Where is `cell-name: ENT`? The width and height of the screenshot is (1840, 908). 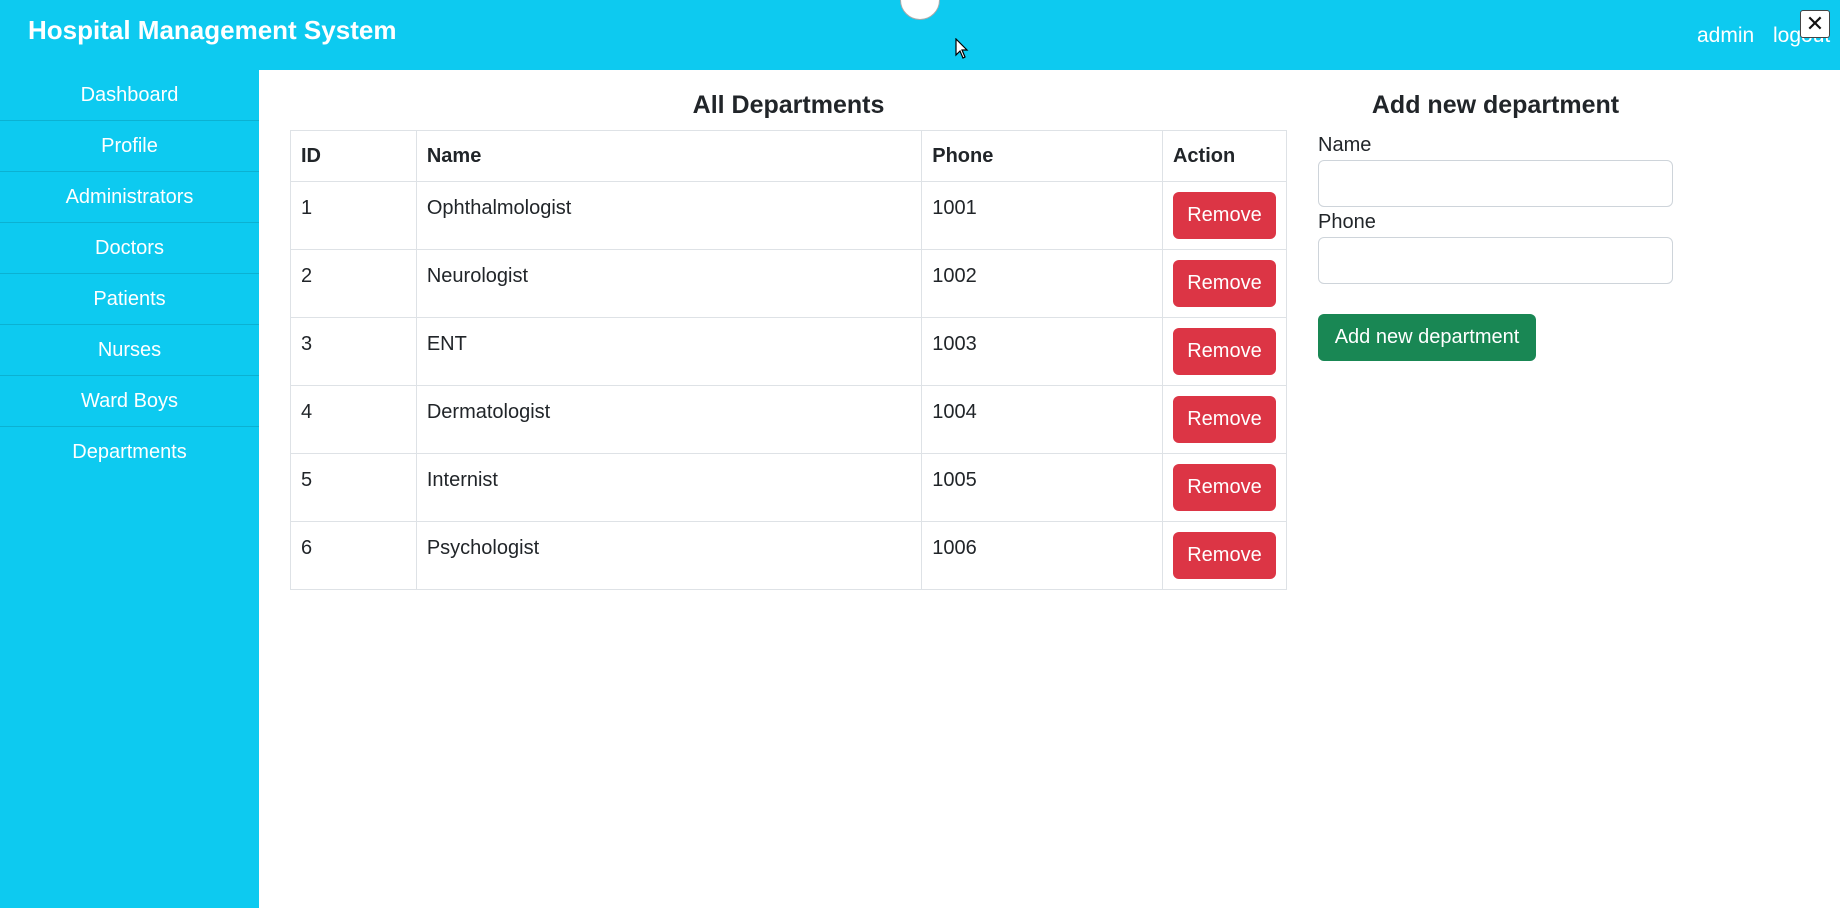 cell-name: ENT is located at coordinates (669, 351).